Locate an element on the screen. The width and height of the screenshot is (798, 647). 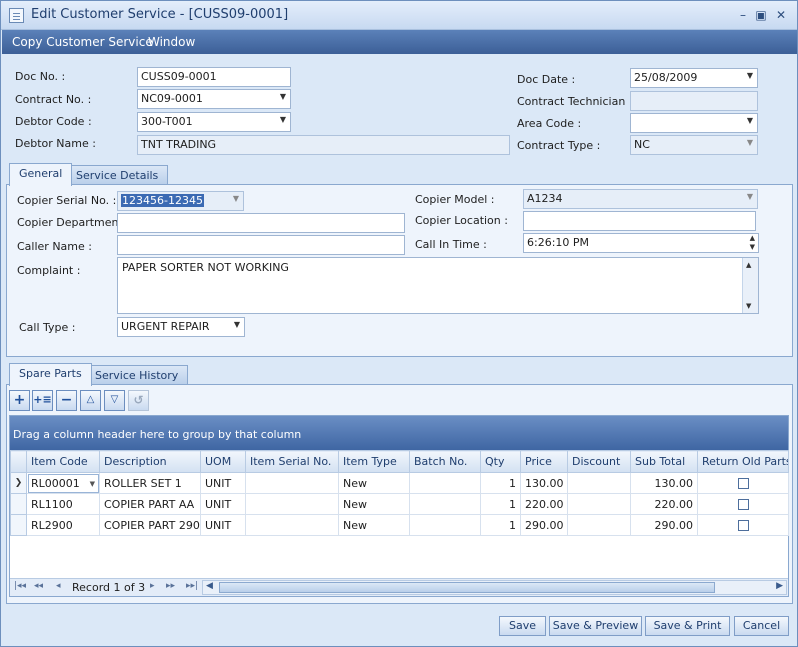
call-in-time-field: 6:26:10 PM ▲ ▼ is located at coordinates (641, 243).